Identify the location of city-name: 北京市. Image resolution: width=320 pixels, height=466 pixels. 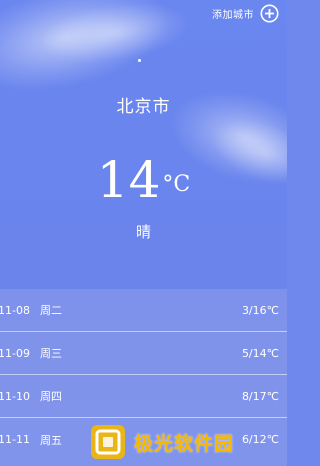
(143, 107).